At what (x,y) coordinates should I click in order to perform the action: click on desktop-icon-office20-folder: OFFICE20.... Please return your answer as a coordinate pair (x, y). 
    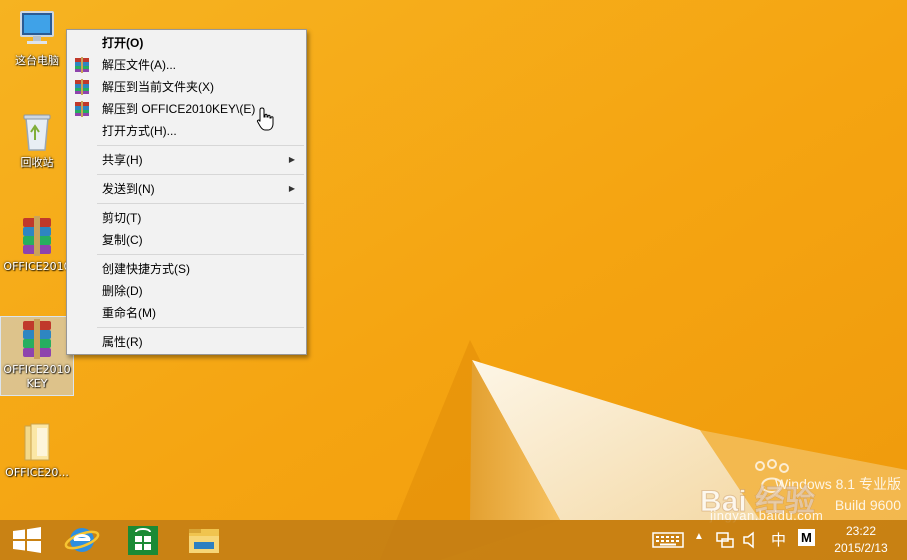
    Looking at the image, I should click on (37, 450).